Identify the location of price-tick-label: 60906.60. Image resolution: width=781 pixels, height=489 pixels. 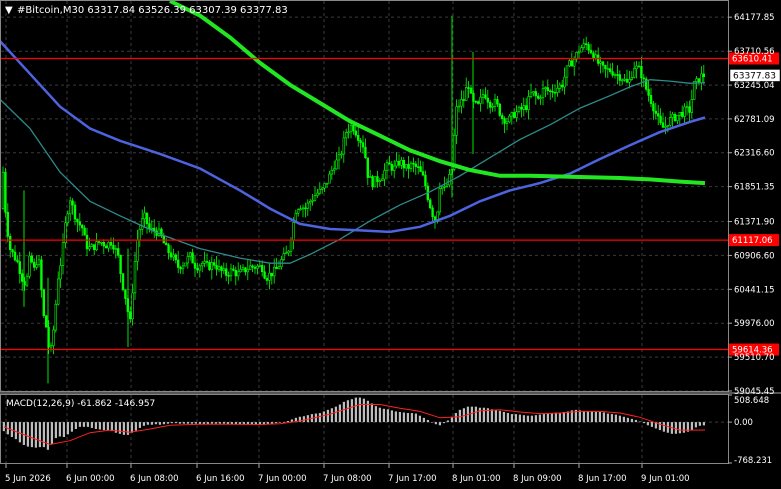
(754, 256).